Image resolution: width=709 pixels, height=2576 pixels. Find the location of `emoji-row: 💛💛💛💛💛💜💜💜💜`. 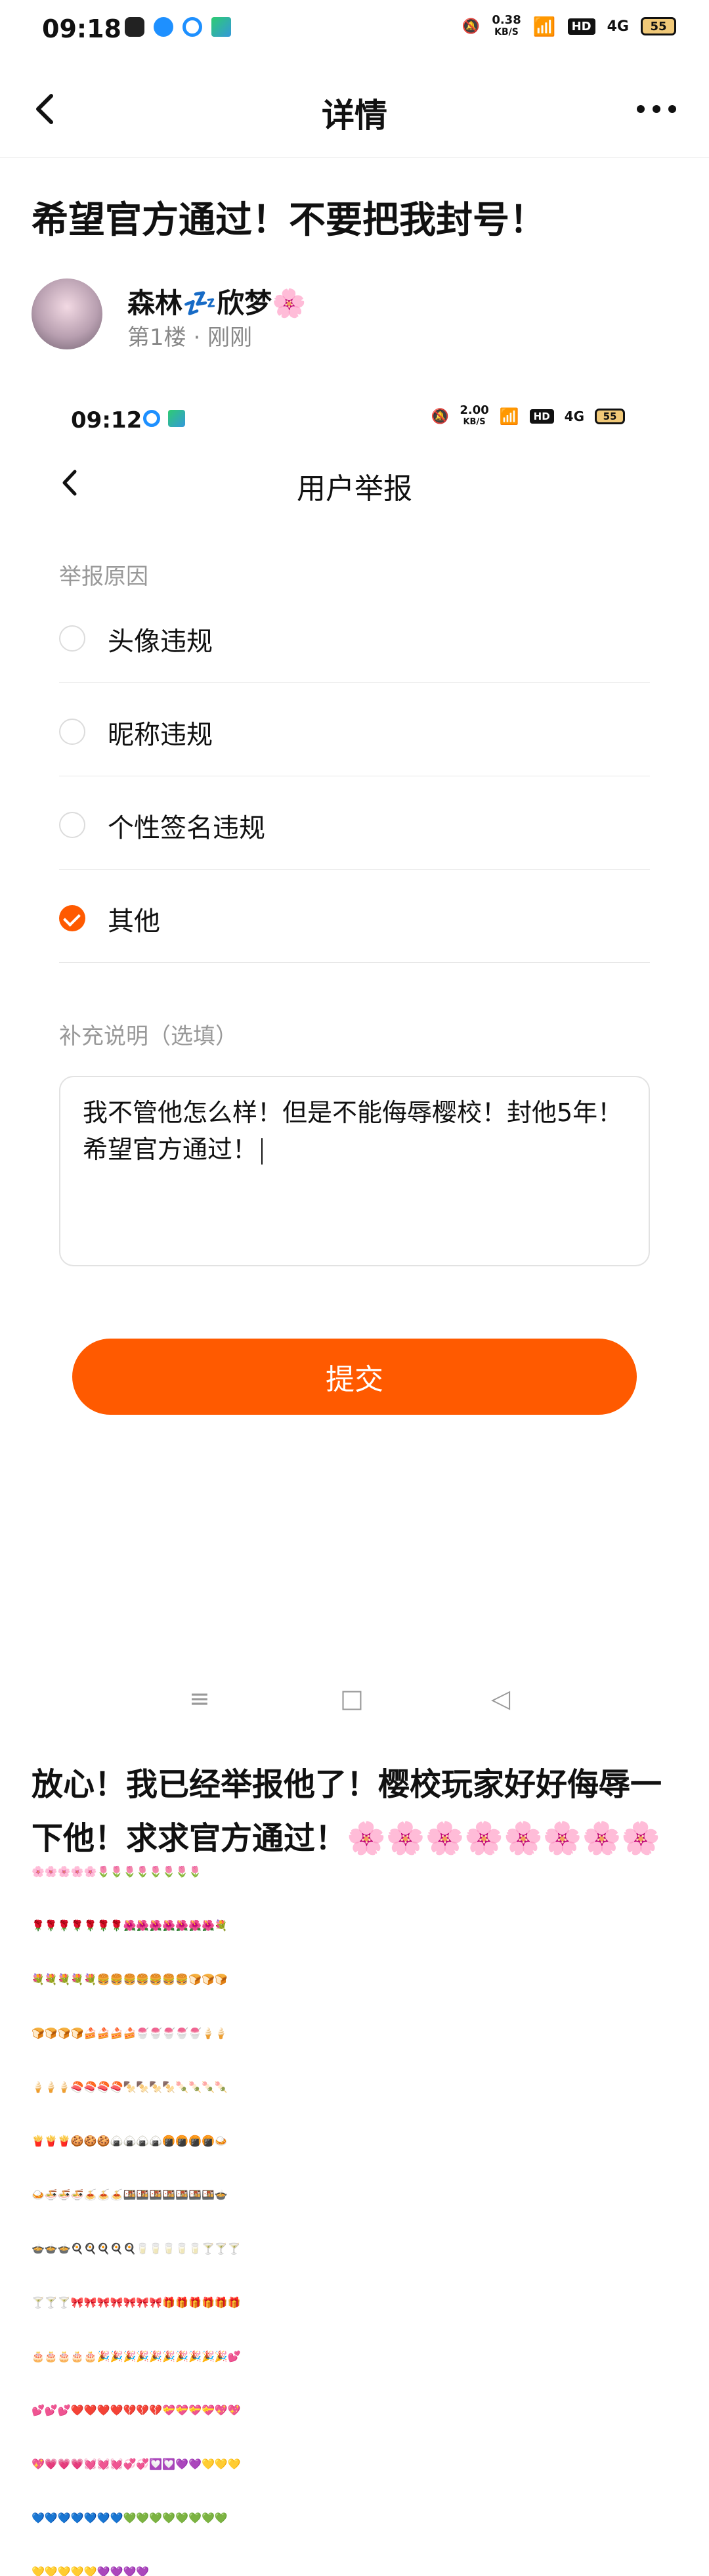

emoji-row: 💛💛💛💛💛💜💜💜💜 is located at coordinates (91, 2570).